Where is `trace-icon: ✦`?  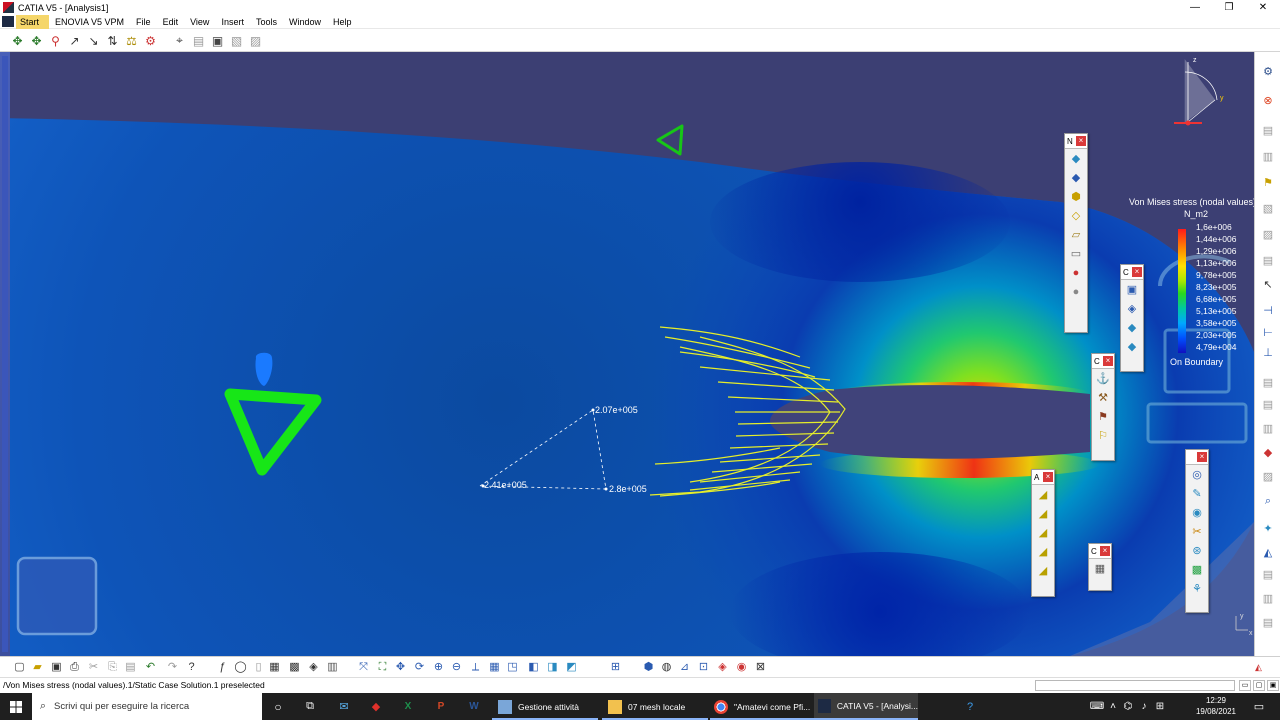
trace-icon: ✦ is located at coordinates (1268, 529).